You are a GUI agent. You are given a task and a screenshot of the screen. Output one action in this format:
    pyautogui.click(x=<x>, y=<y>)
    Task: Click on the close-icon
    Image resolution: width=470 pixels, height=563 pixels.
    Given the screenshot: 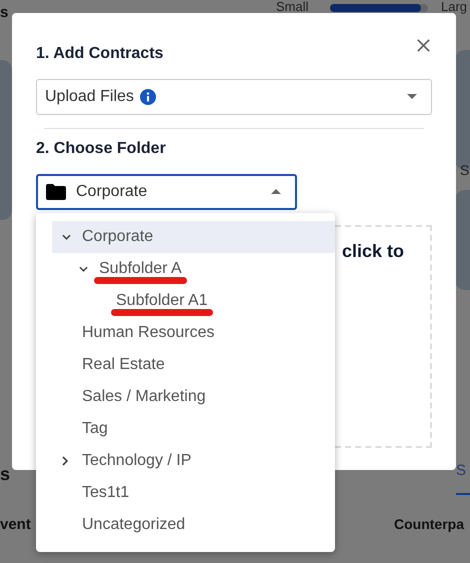 What is the action you would take?
    pyautogui.click(x=423, y=45)
    